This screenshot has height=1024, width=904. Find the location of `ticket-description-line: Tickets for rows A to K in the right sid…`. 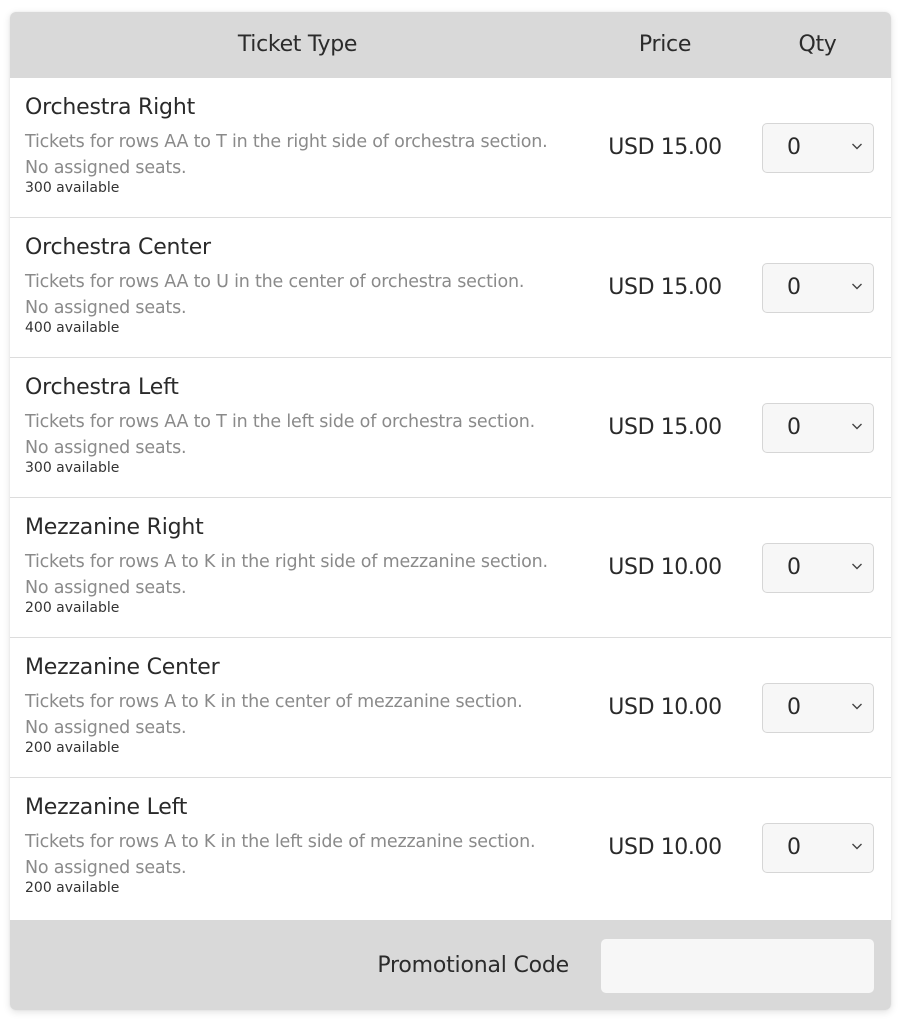

ticket-description-line: Tickets for rows A to K in the right sid… is located at coordinates (286, 562).